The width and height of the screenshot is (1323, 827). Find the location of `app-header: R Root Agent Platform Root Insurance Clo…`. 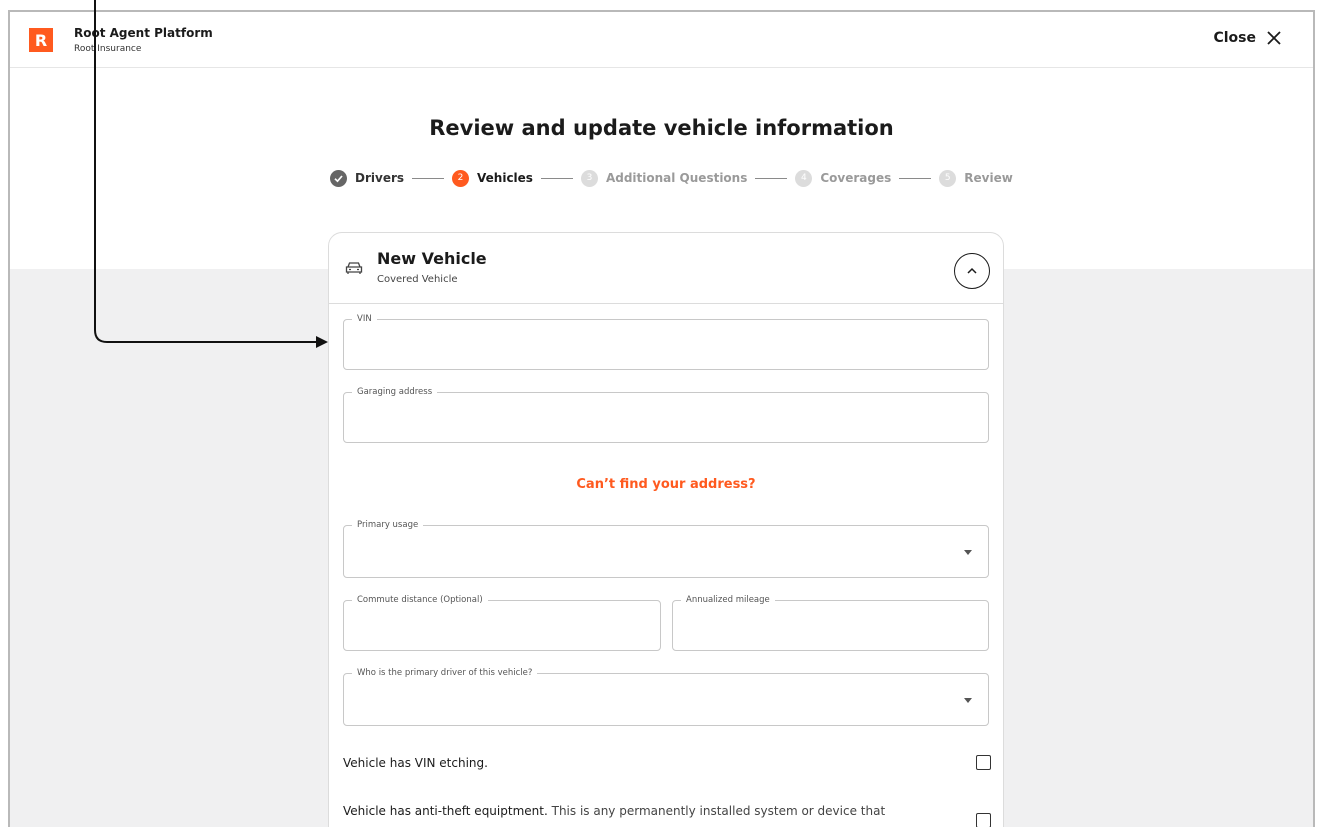

app-header: R Root Agent Platform Root Insurance Clo… is located at coordinates (661, 40).